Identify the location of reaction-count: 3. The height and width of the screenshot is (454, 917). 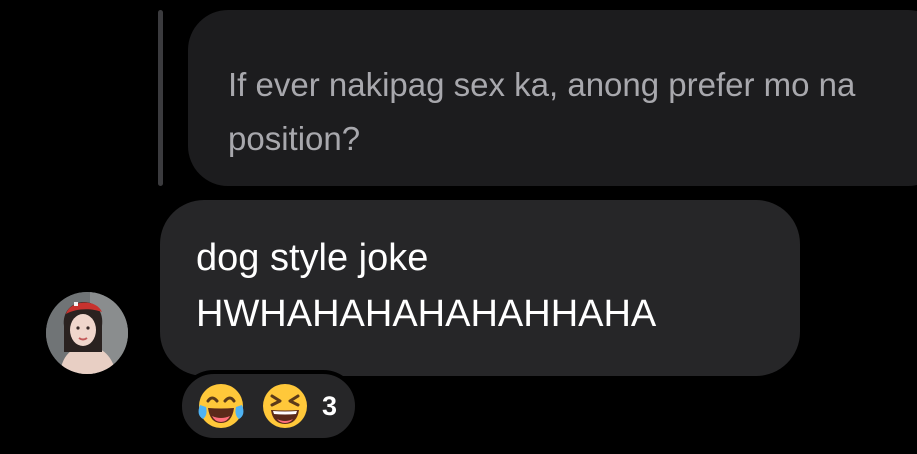
(330, 405).